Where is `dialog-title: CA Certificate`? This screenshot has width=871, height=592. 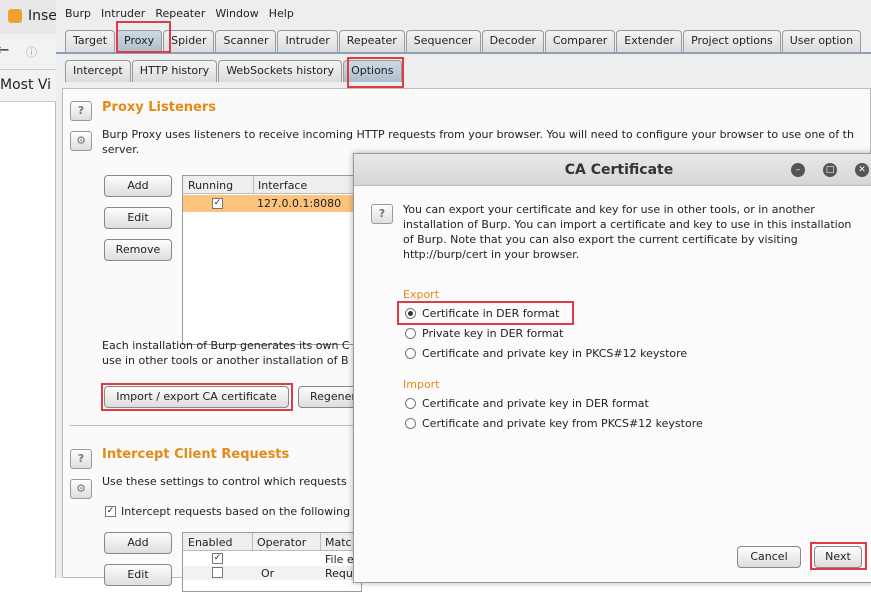
dialog-title: CA Certificate is located at coordinates (619, 170).